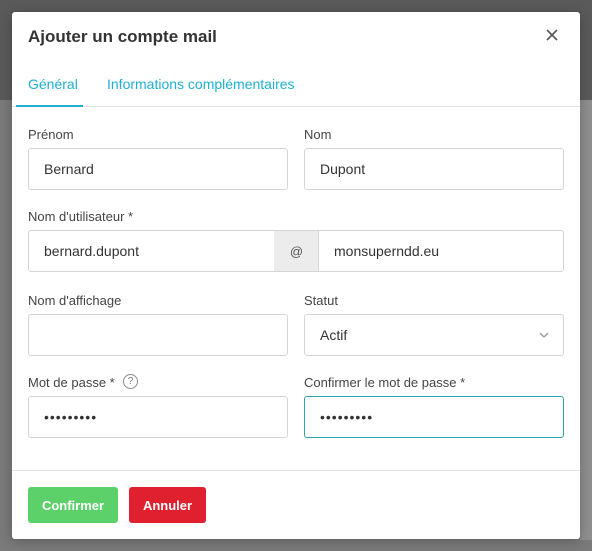 This screenshot has height=551, width=592. What do you see at coordinates (318, 134) in the screenshot?
I see `last-name-label: Nom` at bounding box center [318, 134].